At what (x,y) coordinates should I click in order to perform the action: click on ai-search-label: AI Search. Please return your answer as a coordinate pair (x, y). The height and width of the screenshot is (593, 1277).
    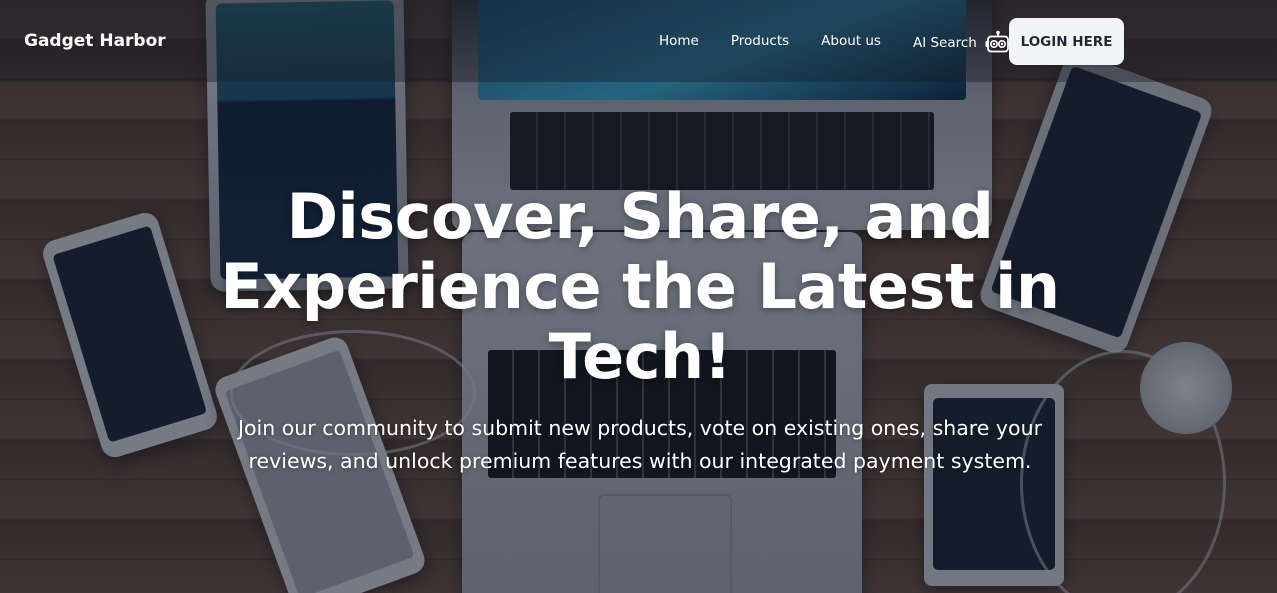
    Looking at the image, I should click on (944, 43).